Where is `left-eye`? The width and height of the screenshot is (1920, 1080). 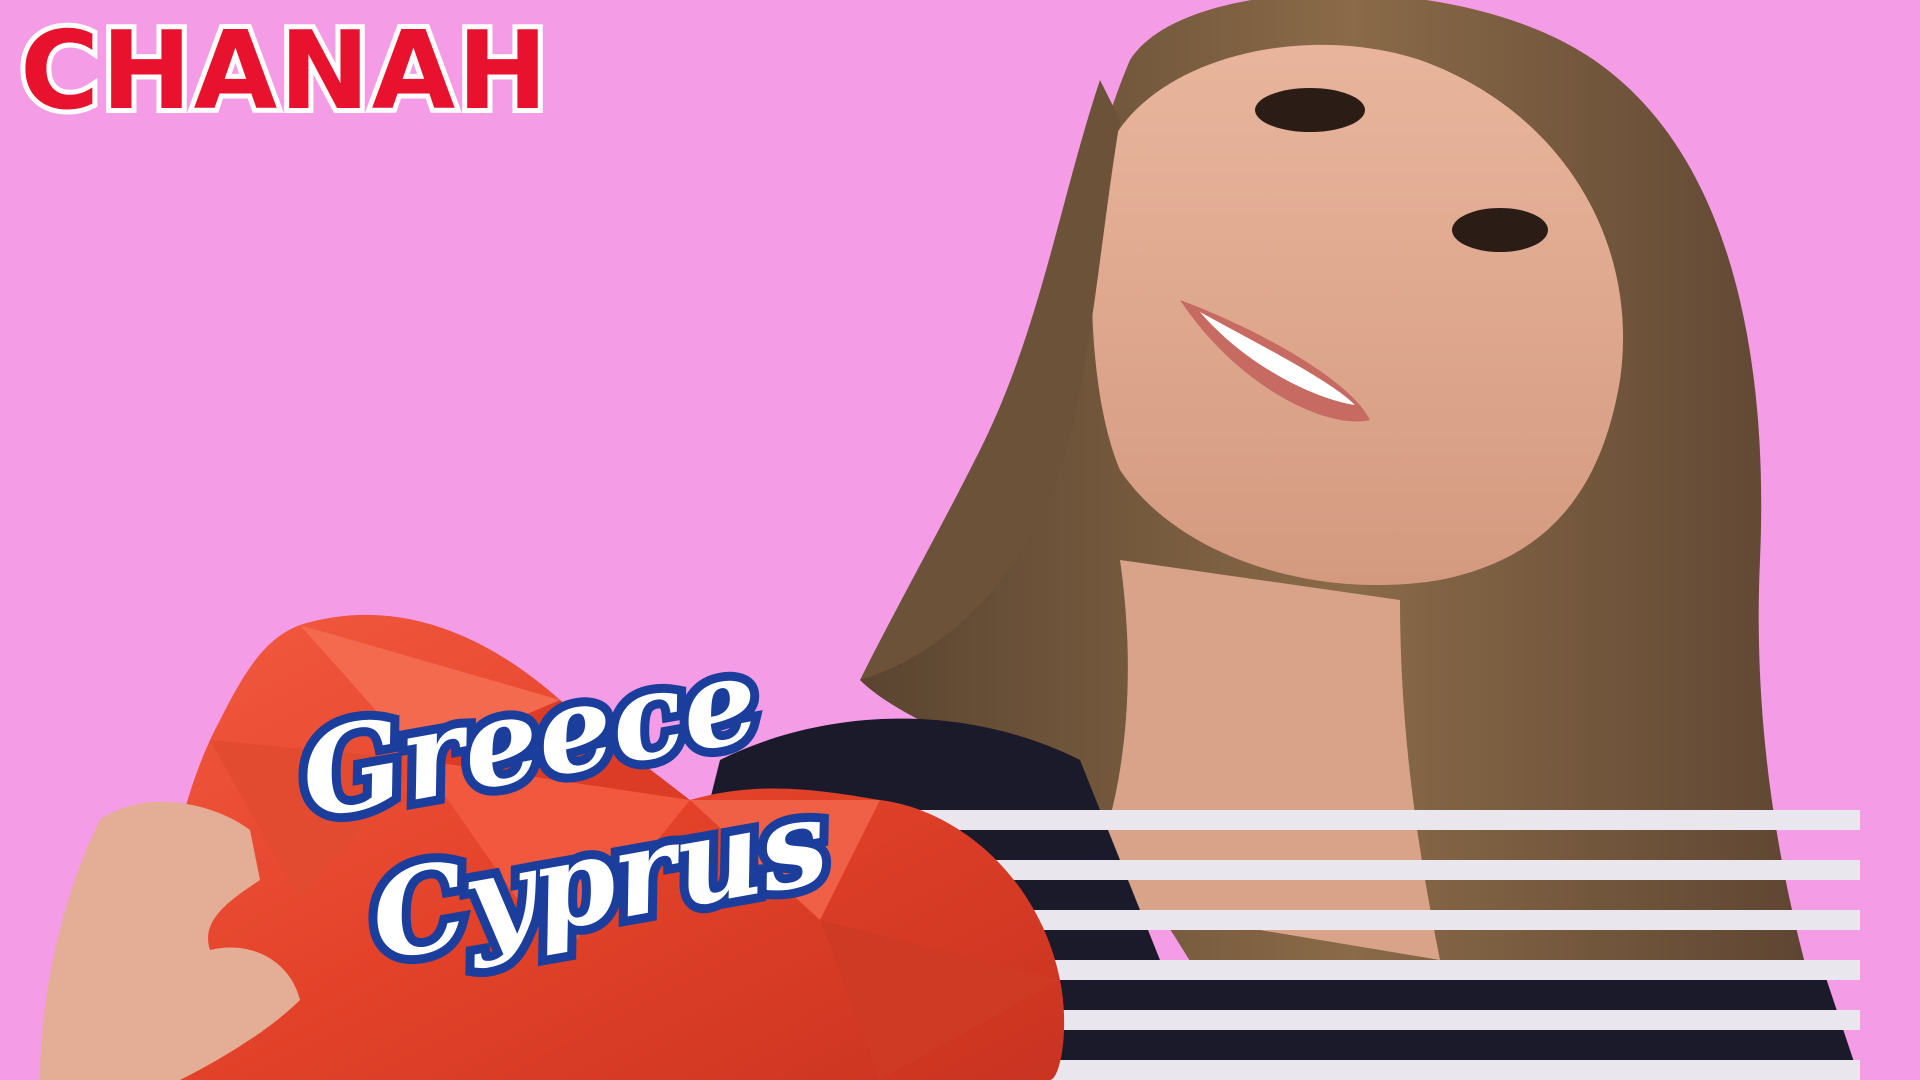 left-eye is located at coordinates (1310, 110).